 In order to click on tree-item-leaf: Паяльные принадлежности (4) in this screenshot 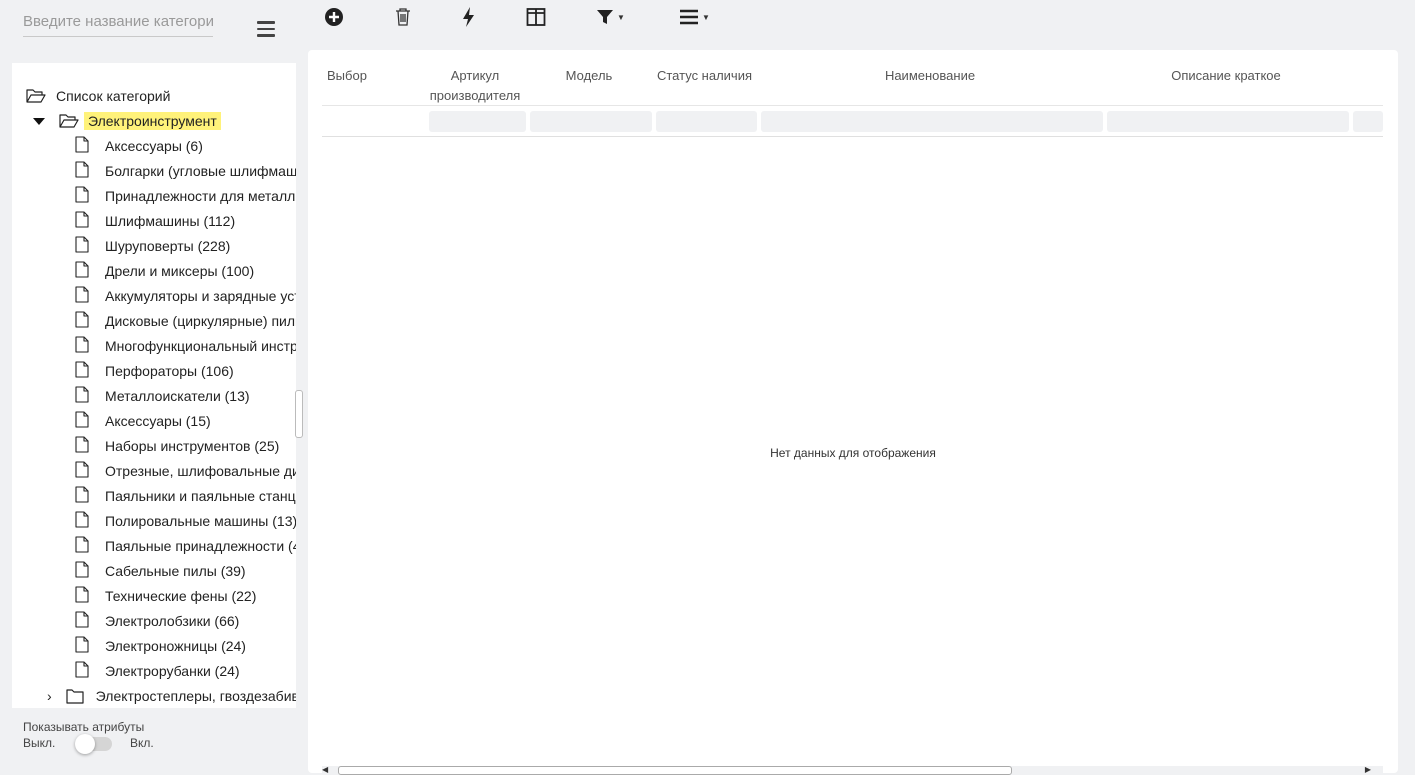, I will do `click(185, 546)`.